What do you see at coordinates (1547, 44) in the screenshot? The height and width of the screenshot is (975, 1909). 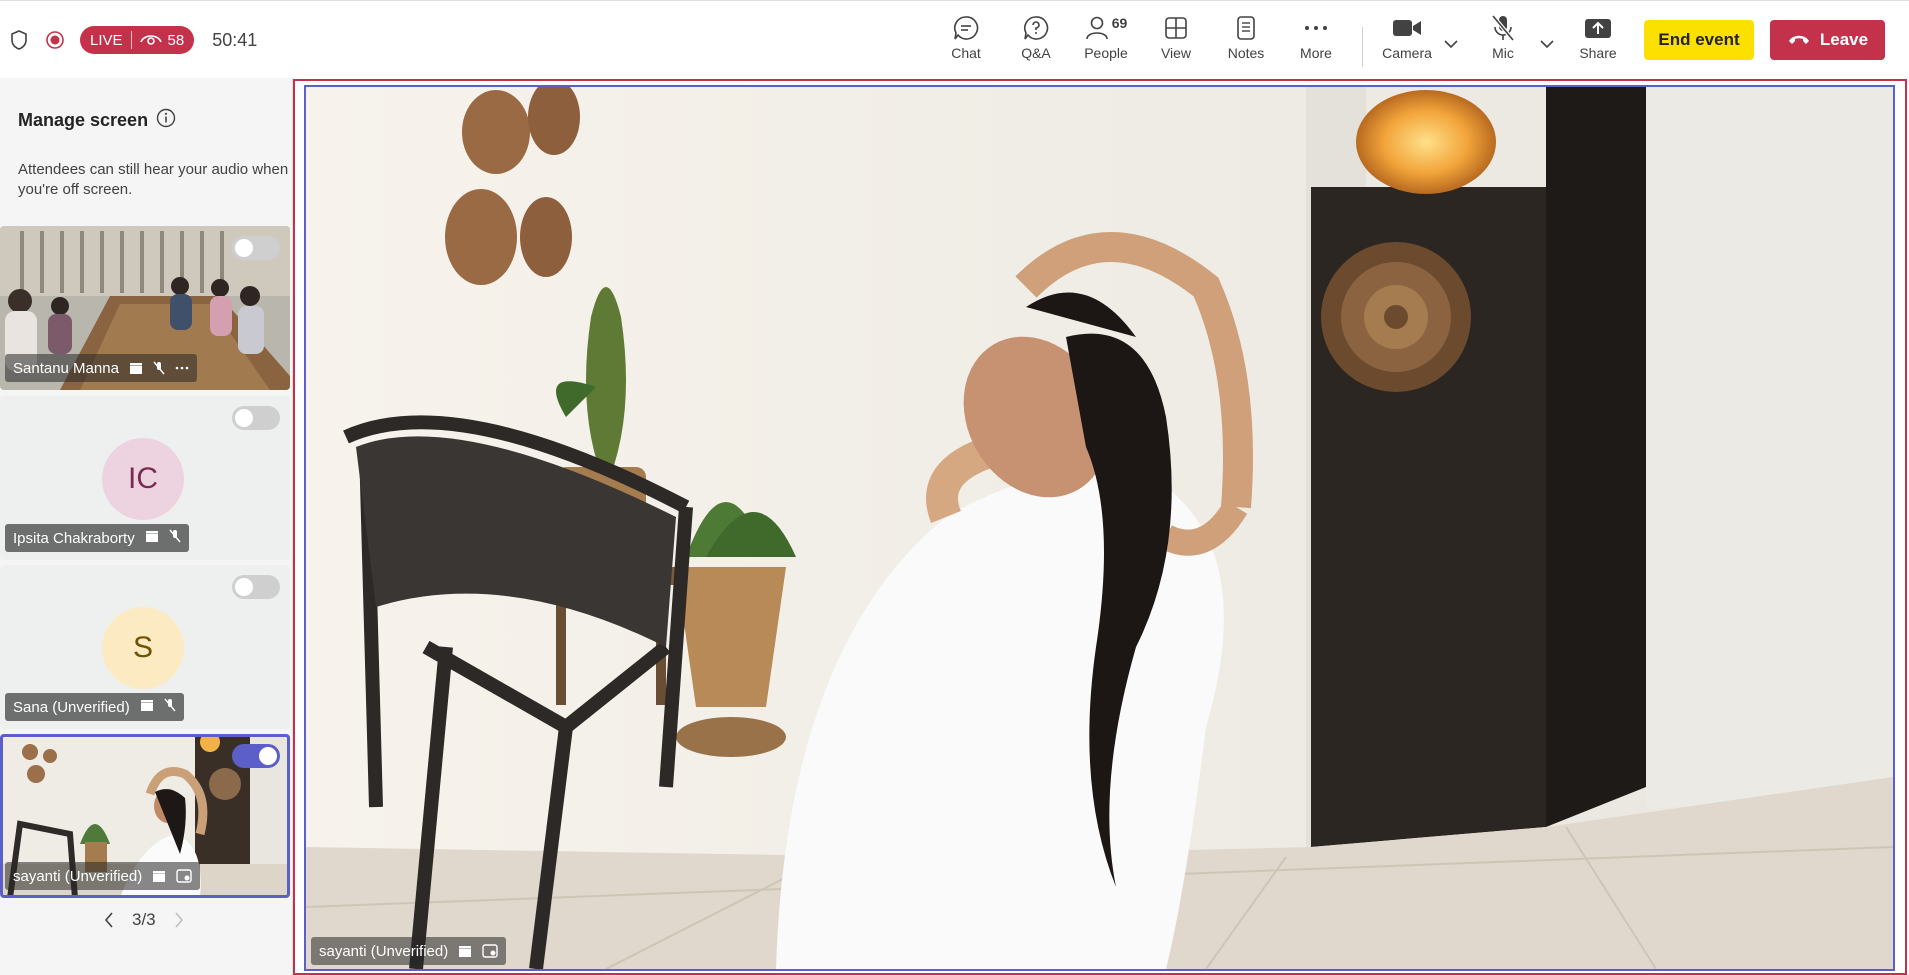 I see `mic-options-chevron-icon` at bounding box center [1547, 44].